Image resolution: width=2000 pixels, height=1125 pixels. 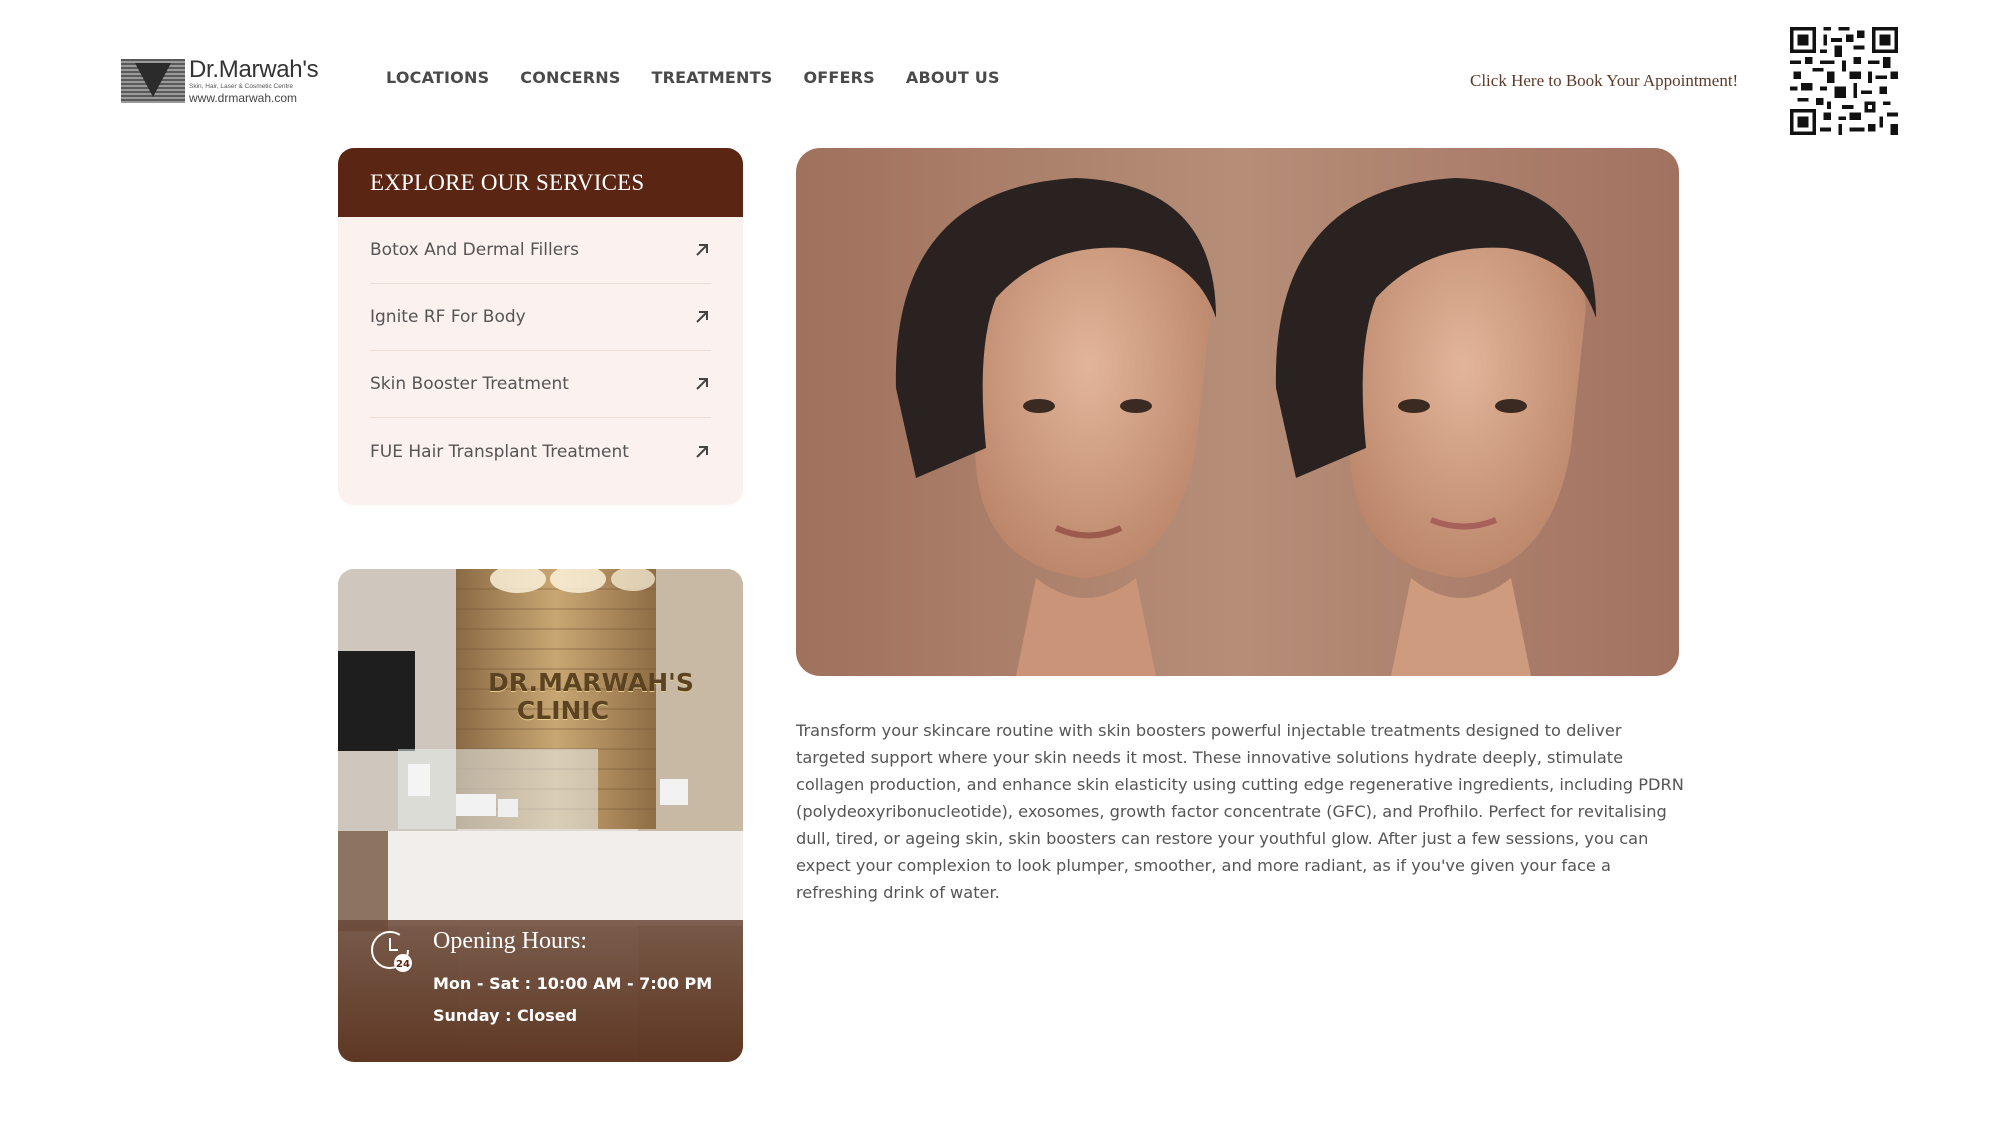 I want to click on logo-mark-icon, so click(x=153, y=81).